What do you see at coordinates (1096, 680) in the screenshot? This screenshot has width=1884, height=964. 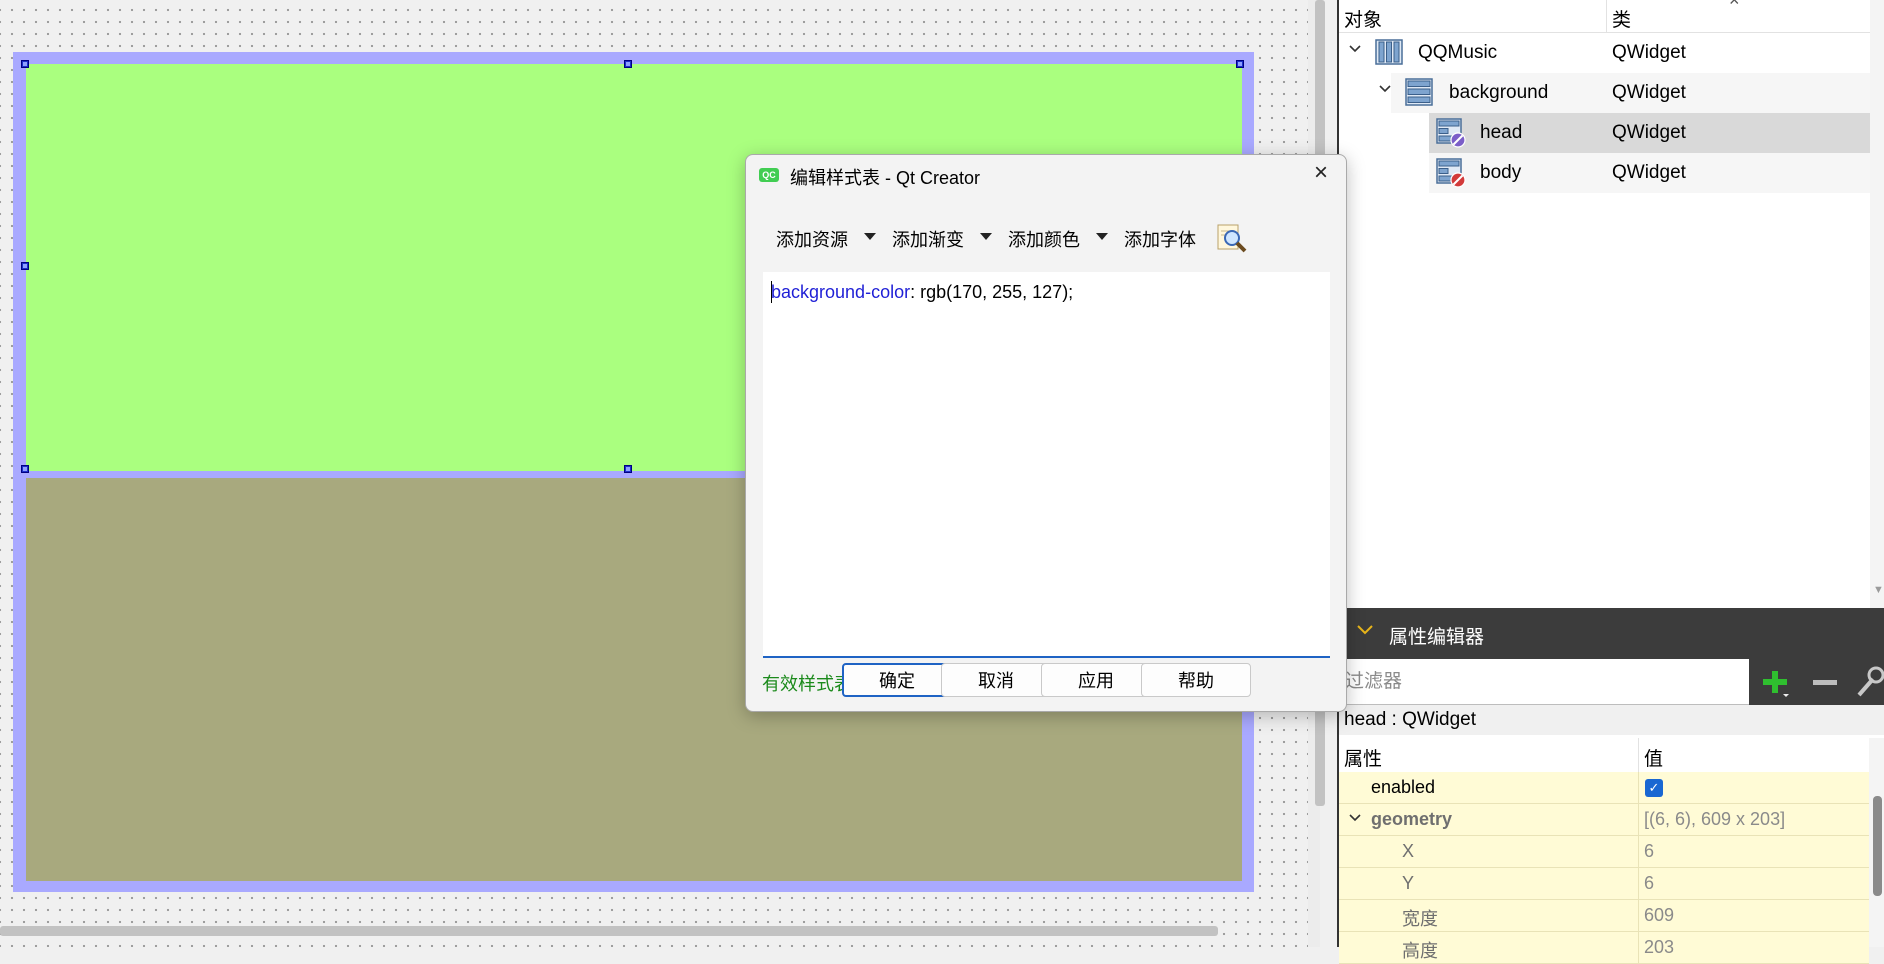 I see `apply-button: 应用` at bounding box center [1096, 680].